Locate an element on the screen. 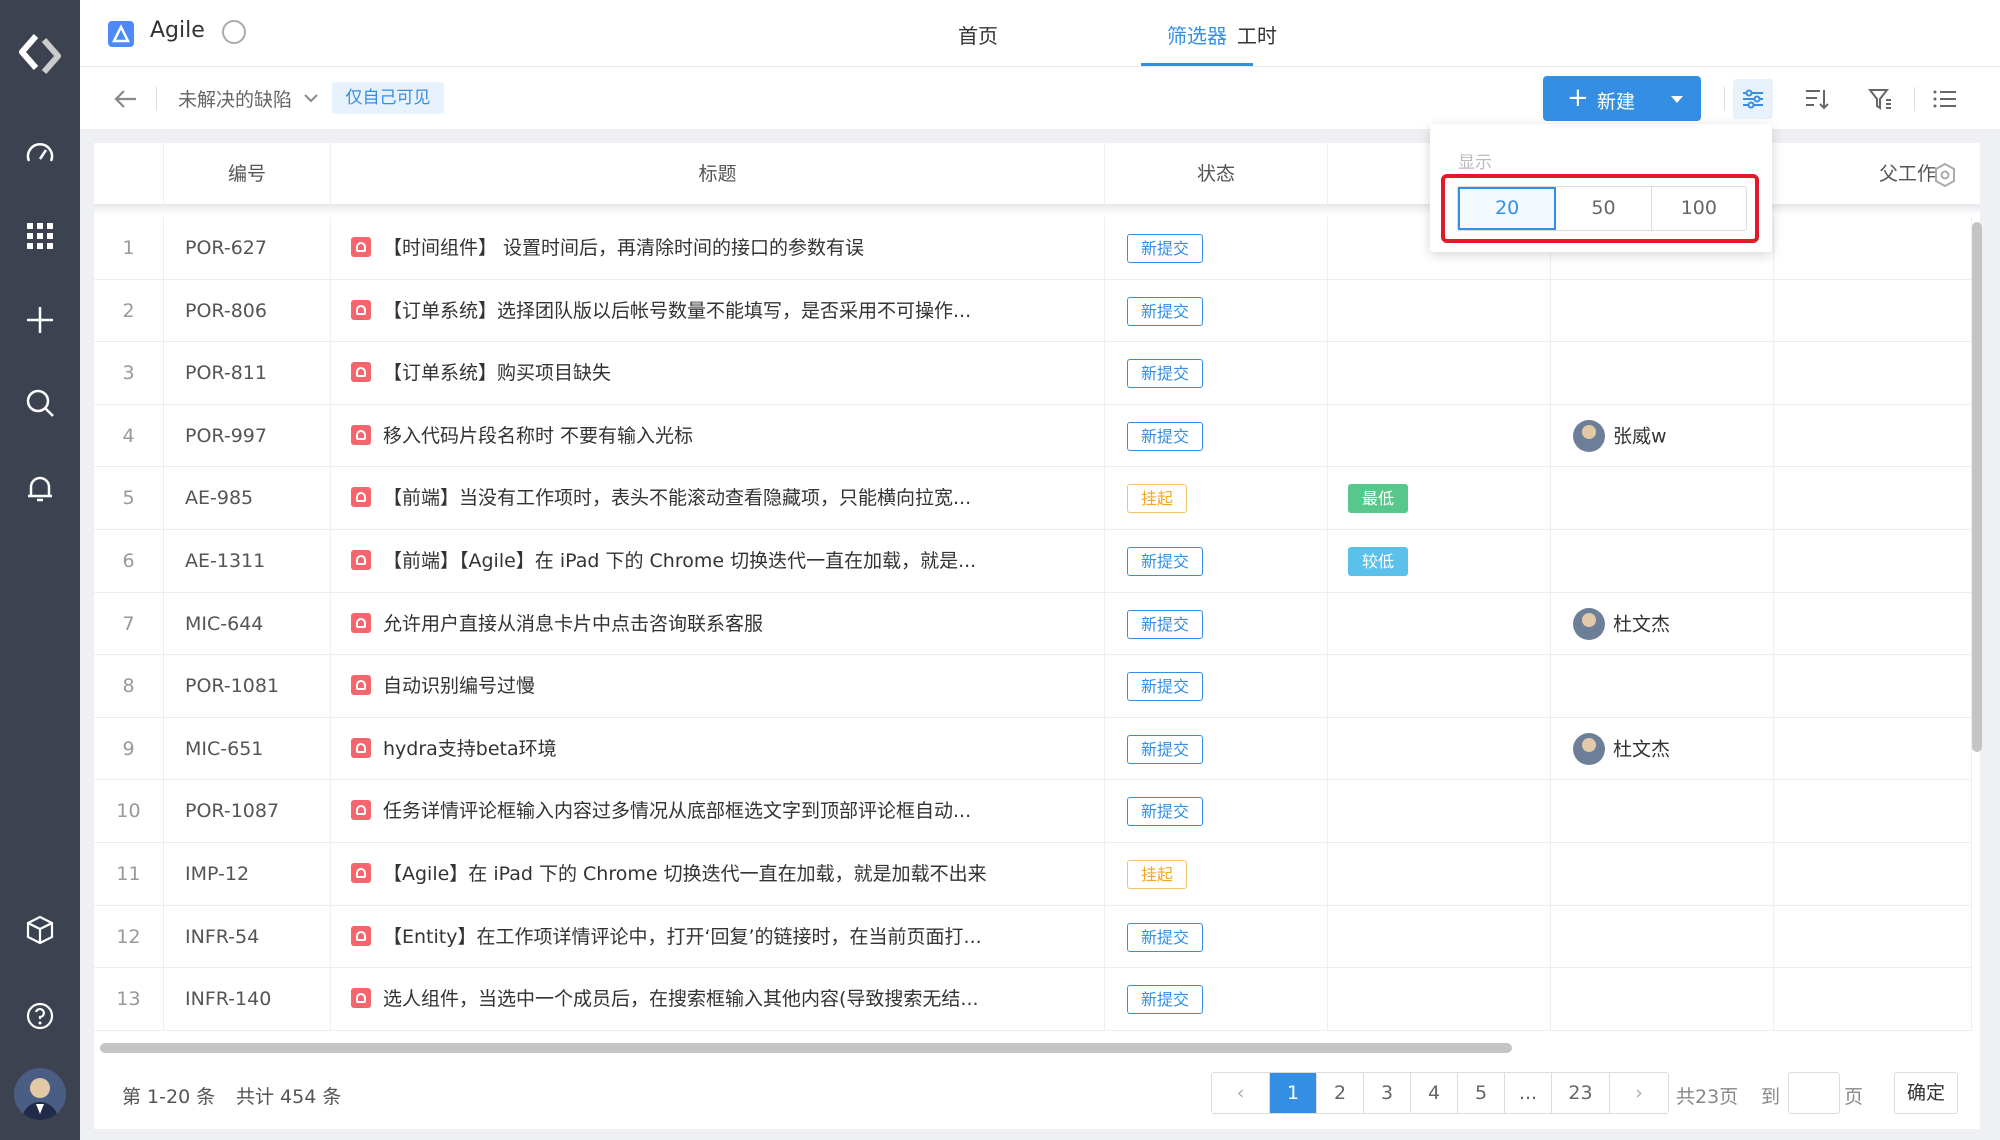 This screenshot has height=1140, width=2000. table-row: 4 POR-997 移入代码片段名称时 不要有输入光标 新提交 张威w is located at coordinates (1033, 436).